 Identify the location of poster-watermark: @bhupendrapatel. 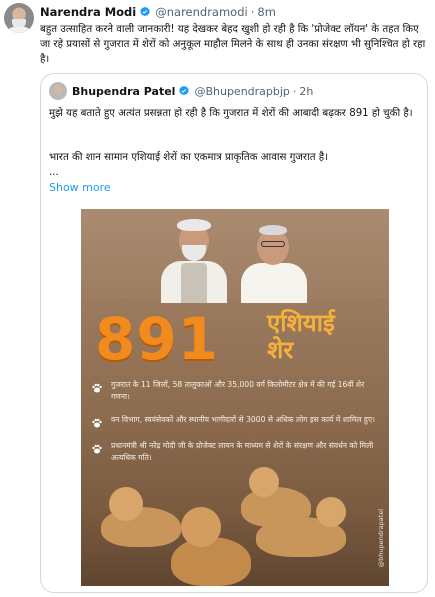
(381, 538).